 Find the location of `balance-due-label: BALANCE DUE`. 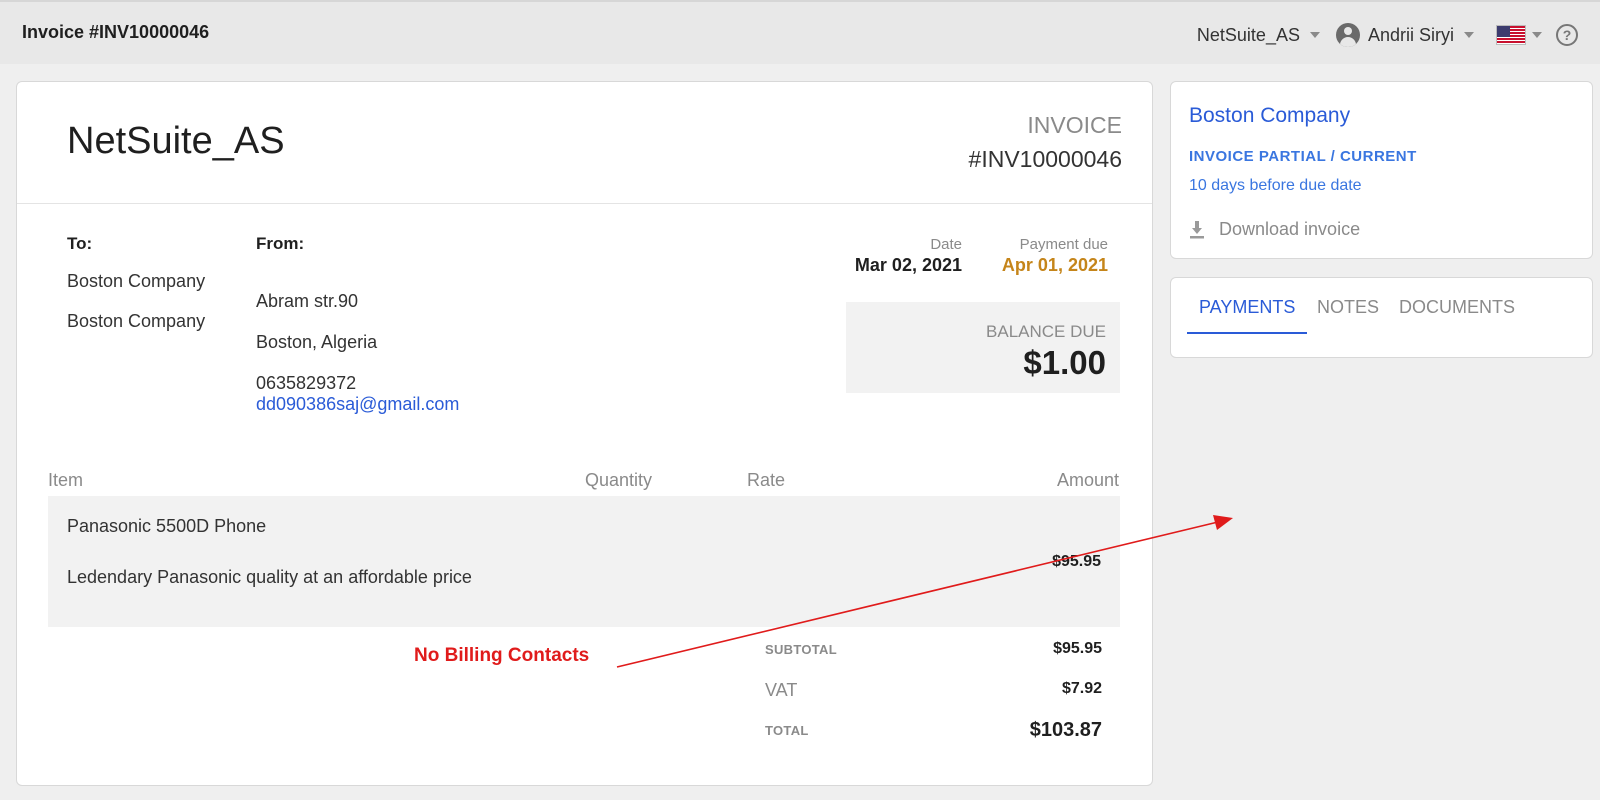

balance-due-label: BALANCE DUE is located at coordinates (1046, 331).